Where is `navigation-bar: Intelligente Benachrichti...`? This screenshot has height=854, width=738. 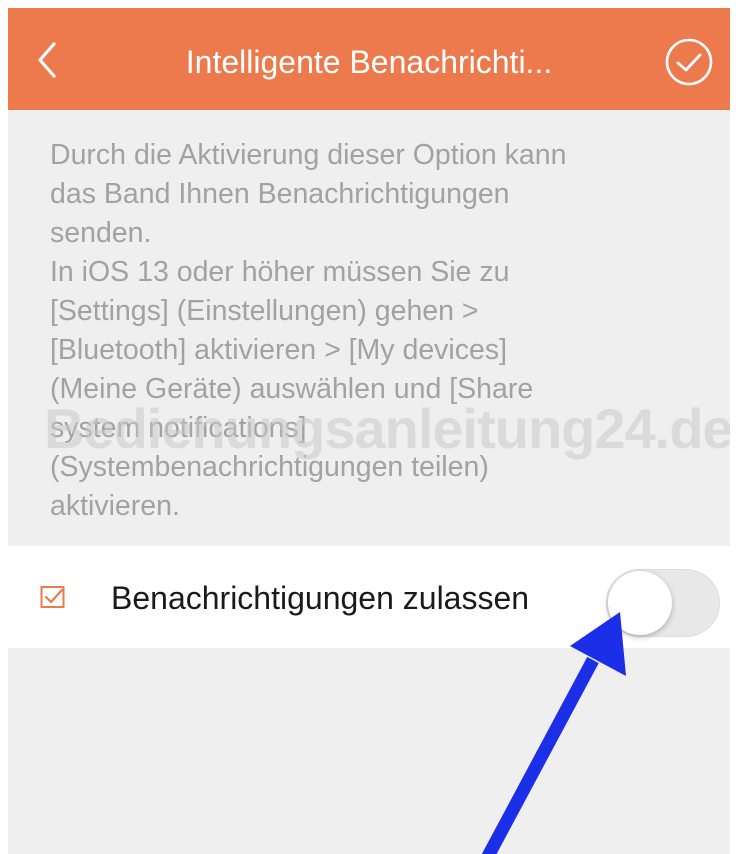
navigation-bar: Intelligente Benachrichti... is located at coordinates (369, 59).